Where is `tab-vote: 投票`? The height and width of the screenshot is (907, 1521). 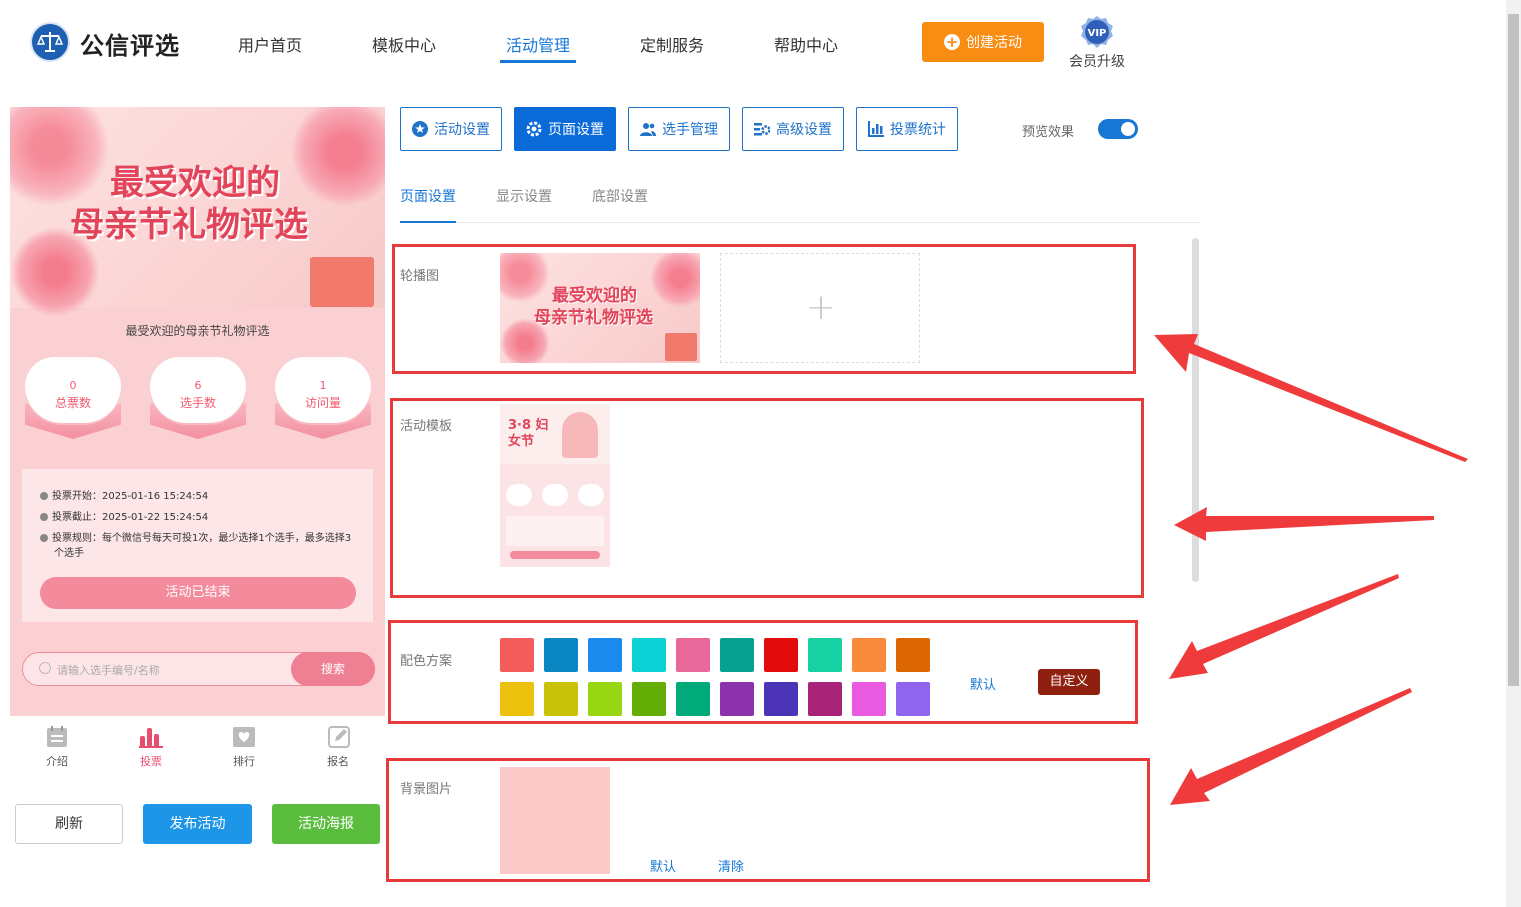
tab-vote: 投票 is located at coordinates (151, 761).